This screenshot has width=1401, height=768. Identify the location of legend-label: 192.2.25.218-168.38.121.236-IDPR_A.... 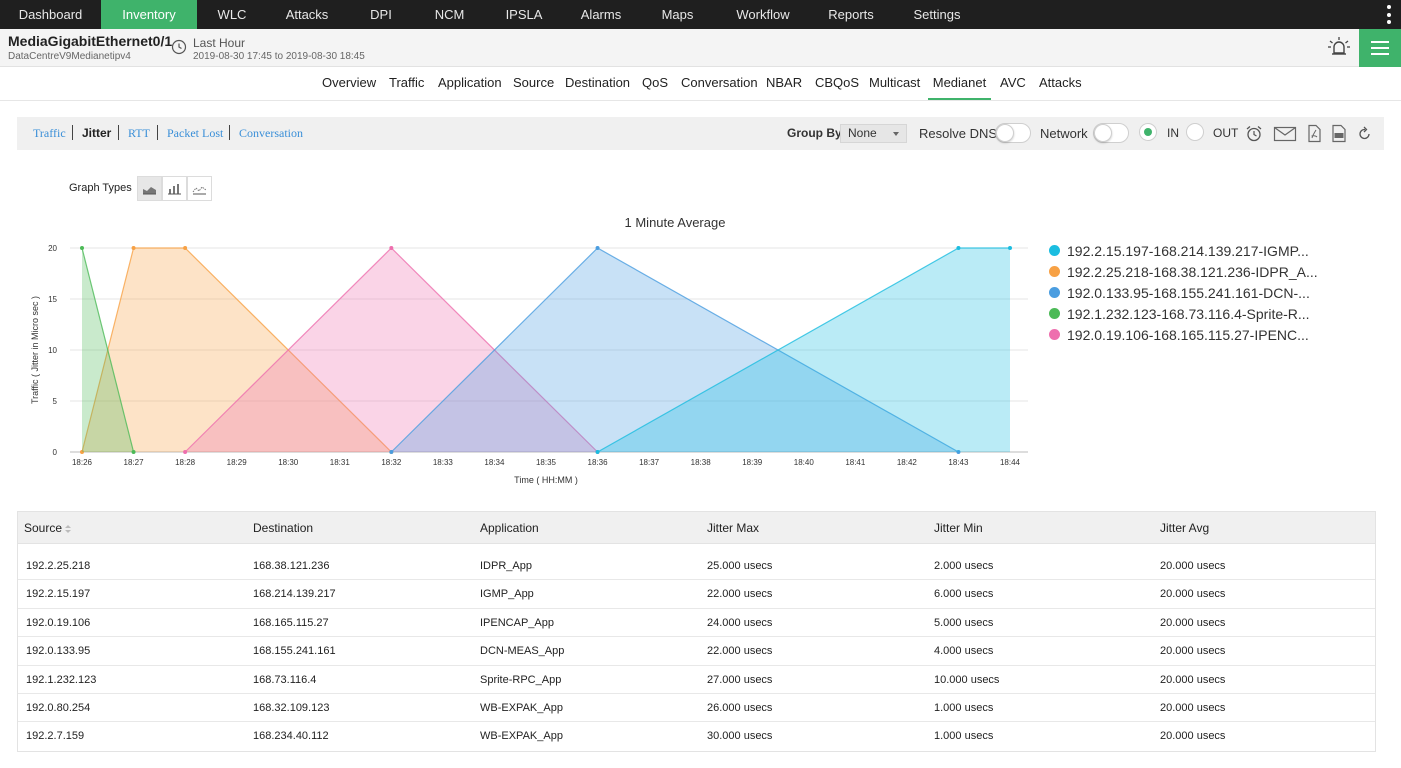
(1192, 271).